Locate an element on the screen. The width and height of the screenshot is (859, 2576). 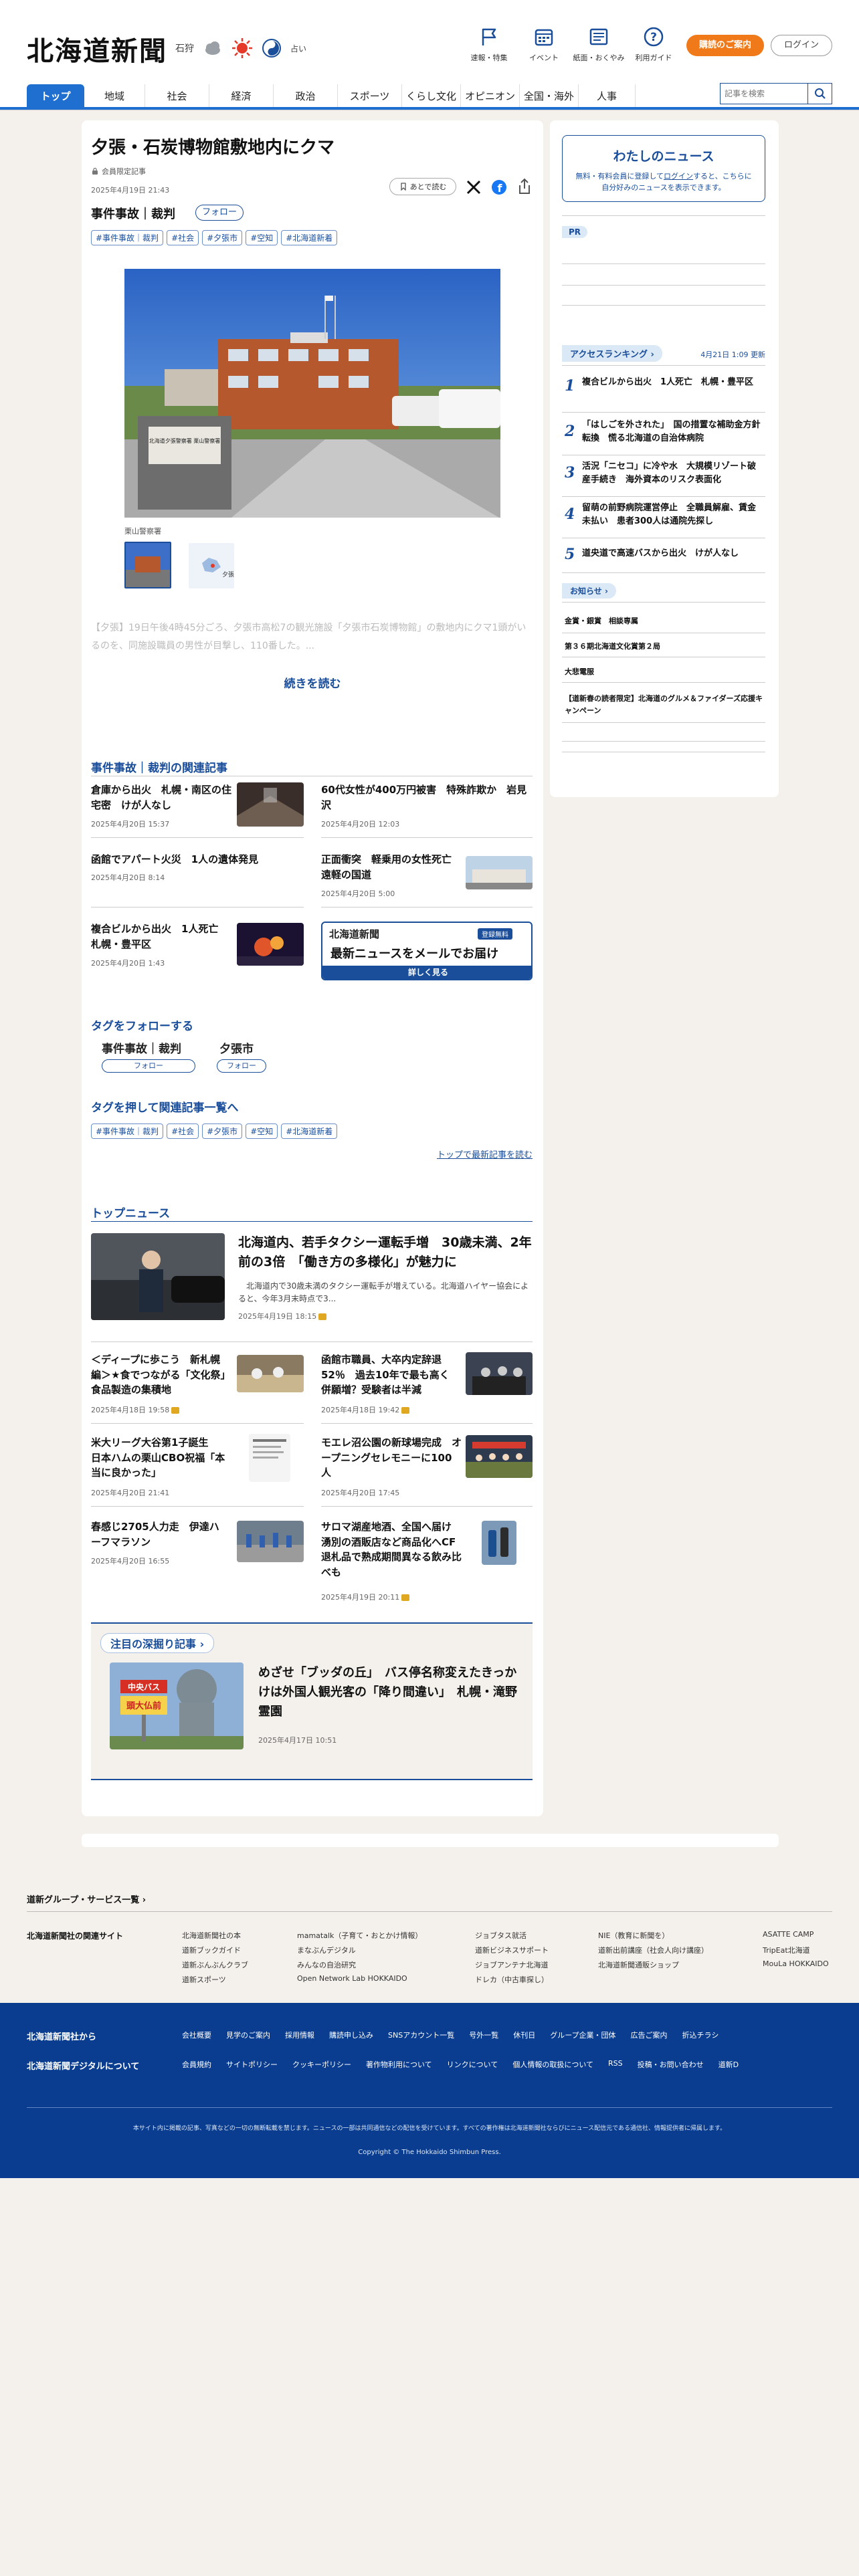
related-site-link: 道新出前講座（社会人向け講座） is located at coordinates (653, 1950).